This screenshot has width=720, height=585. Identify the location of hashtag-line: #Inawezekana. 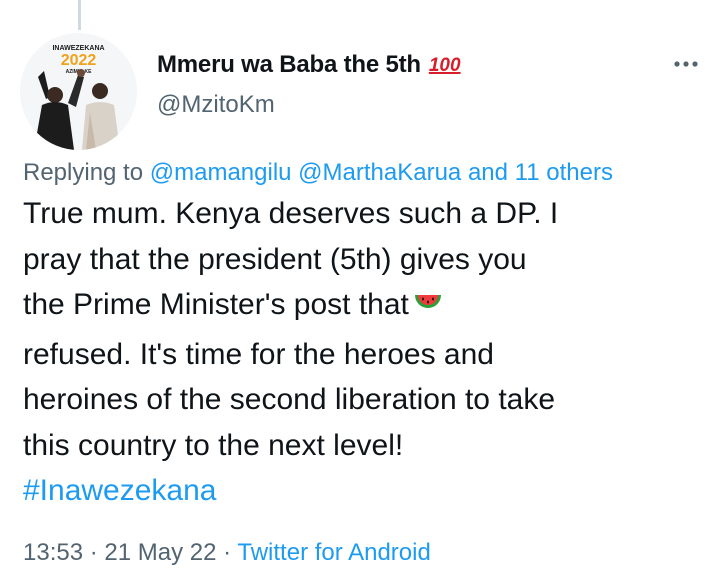
(363, 491).